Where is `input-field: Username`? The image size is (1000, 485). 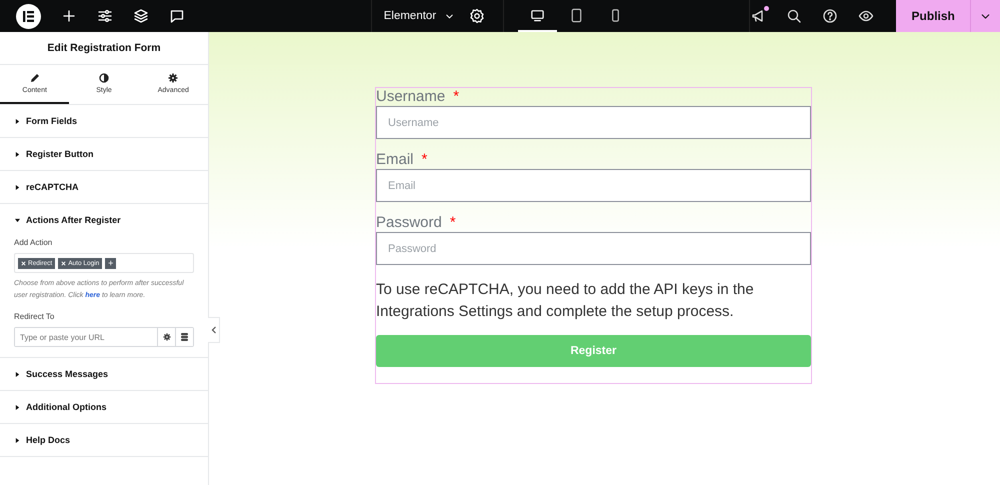 input-field: Username is located at coordinates (593, 122).